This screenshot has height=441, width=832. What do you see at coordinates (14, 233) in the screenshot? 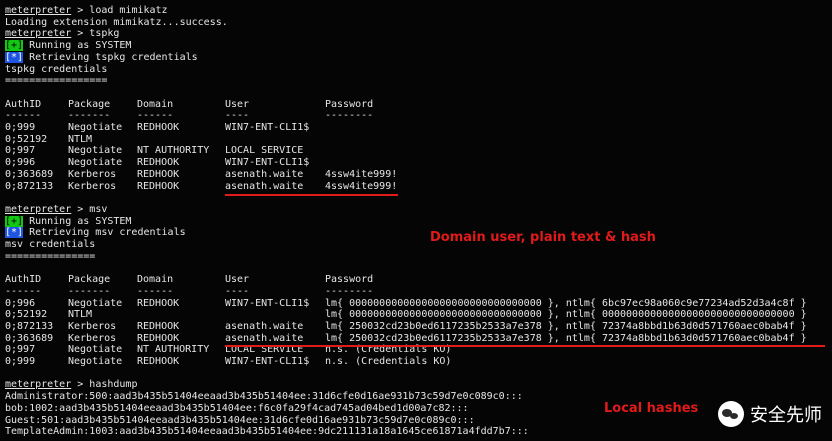
I see `status-star-tag: [*]` at bounding box center [14, 233].